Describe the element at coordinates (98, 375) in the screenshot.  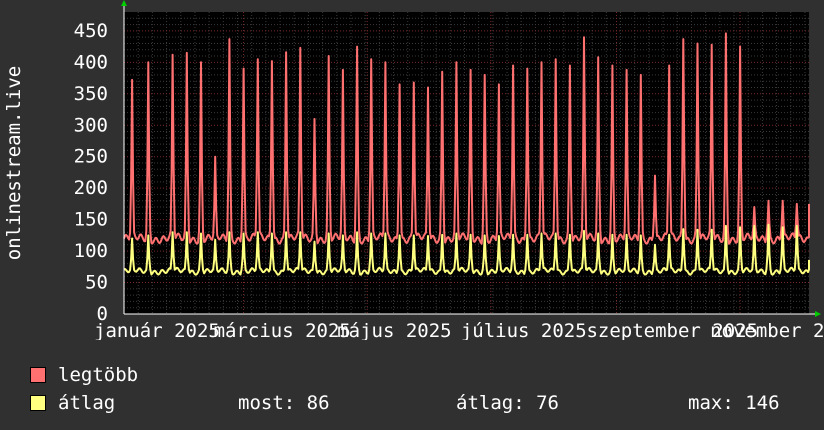
I see `legend-label-max: legtöbb` at that location.